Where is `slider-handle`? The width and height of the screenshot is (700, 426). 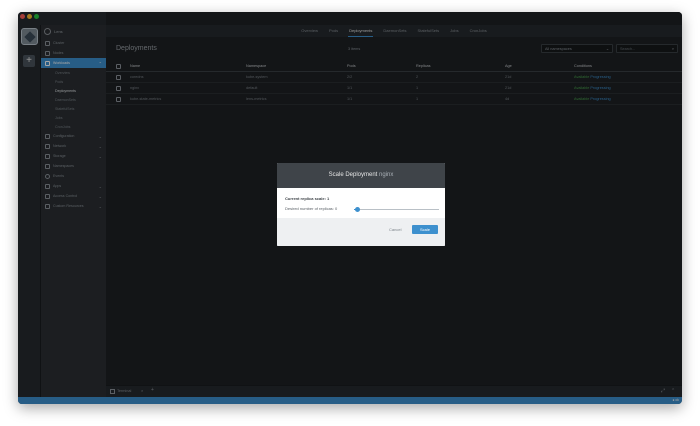
slider-handle is located at coordinates (357, 209).